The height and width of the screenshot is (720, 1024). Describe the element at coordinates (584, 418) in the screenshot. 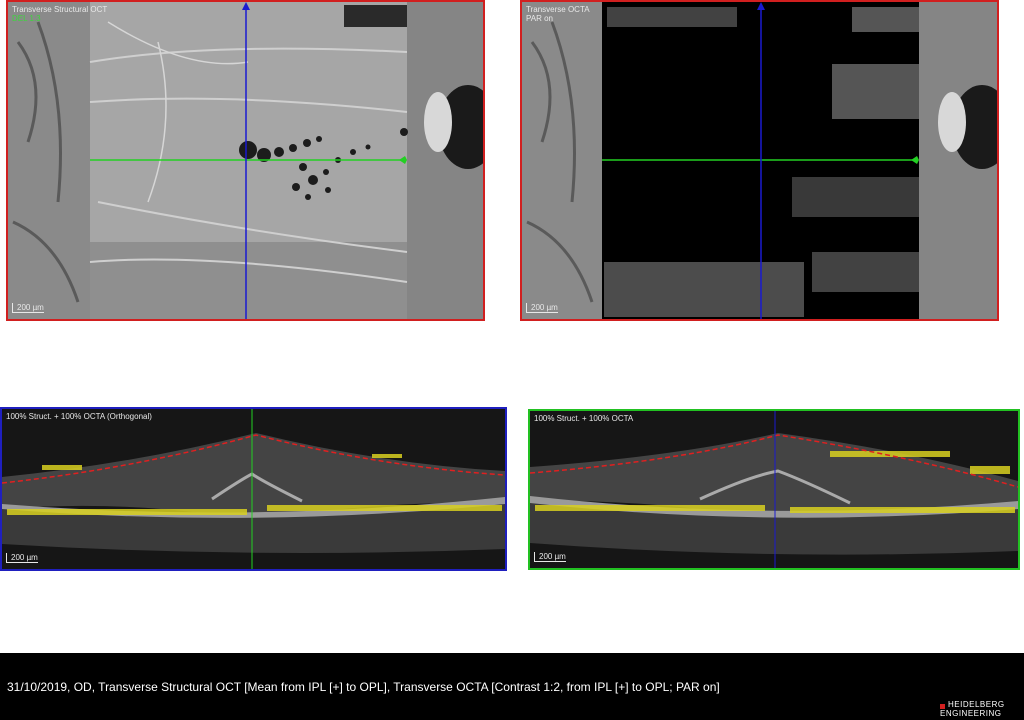

I see `panel-title: 100% Struct. + 100% OCTA` at that location.